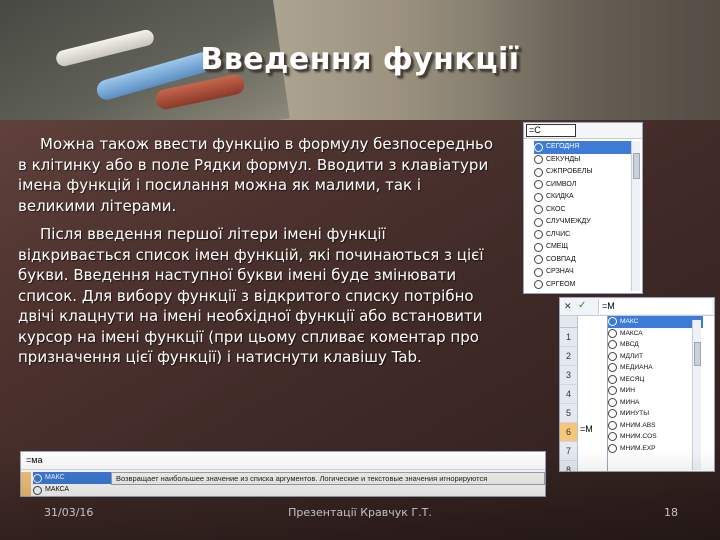 Image resolution: width=720 pixels, height=540 pixels. I want to click on footer-date: 31/03/16, so click(69, 512).